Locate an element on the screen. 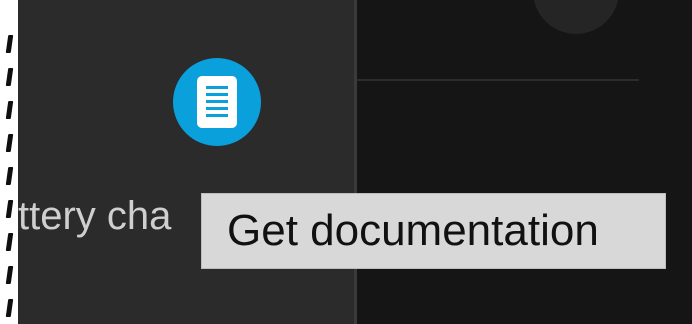 This screenshot has height=324, width=692. circular-control is located at coordinates (576, 17).